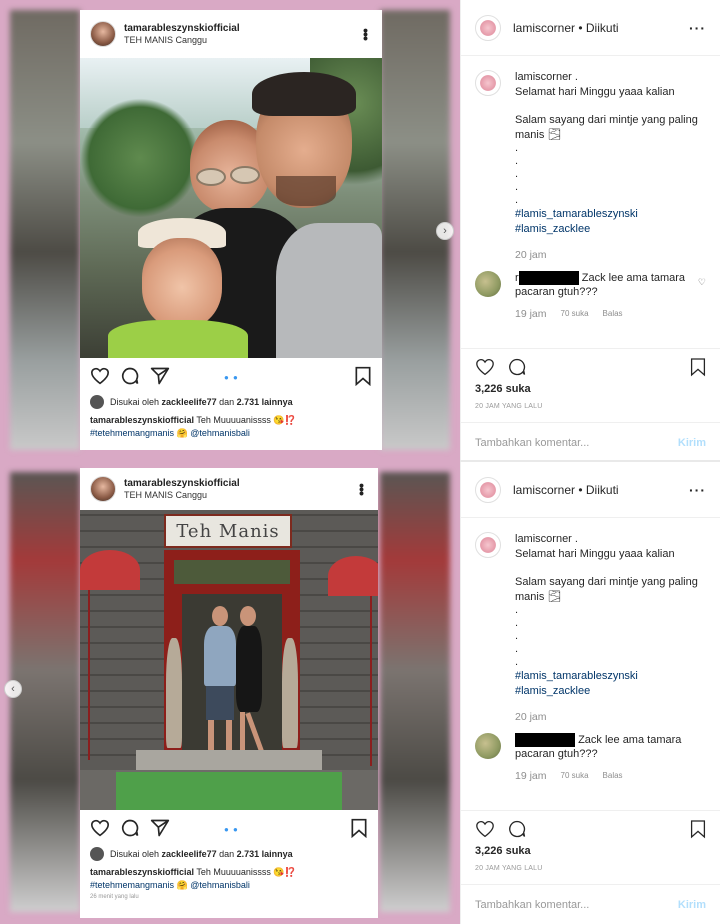 Image resolution: width=720 pixels, height=924 pixels. I want to click on post-time: 26 menit yang lalu, so click(114, 897).